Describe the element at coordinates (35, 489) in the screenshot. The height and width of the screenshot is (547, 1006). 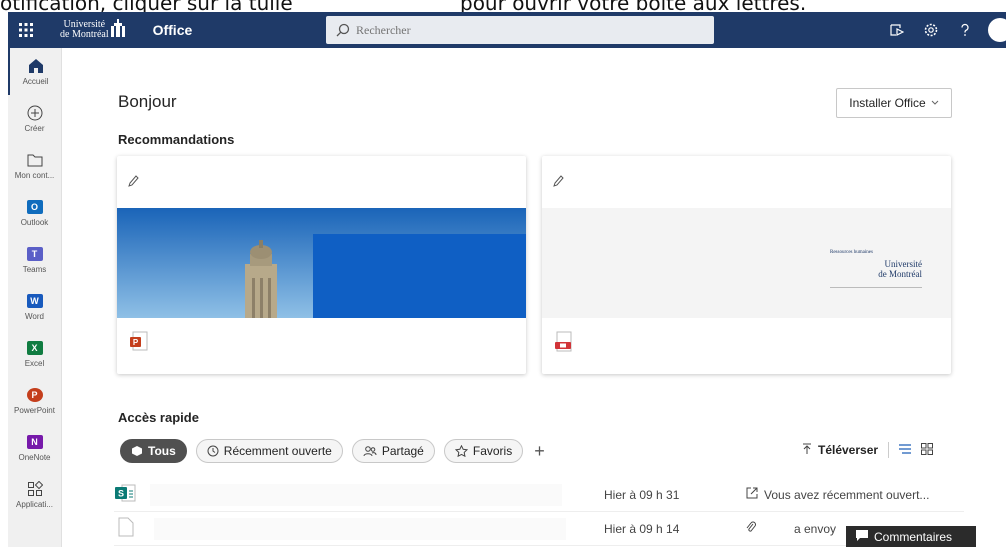
I see `apps-icon` at that location.